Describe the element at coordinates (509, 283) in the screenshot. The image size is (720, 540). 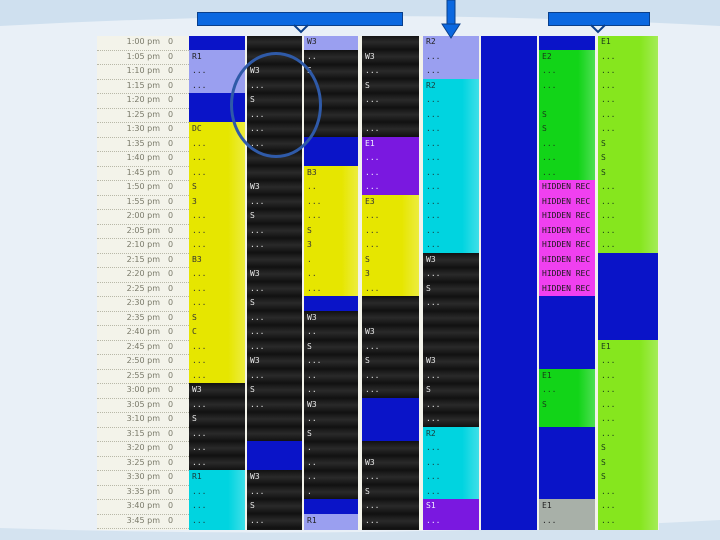
I see `track-6-block` at that location.